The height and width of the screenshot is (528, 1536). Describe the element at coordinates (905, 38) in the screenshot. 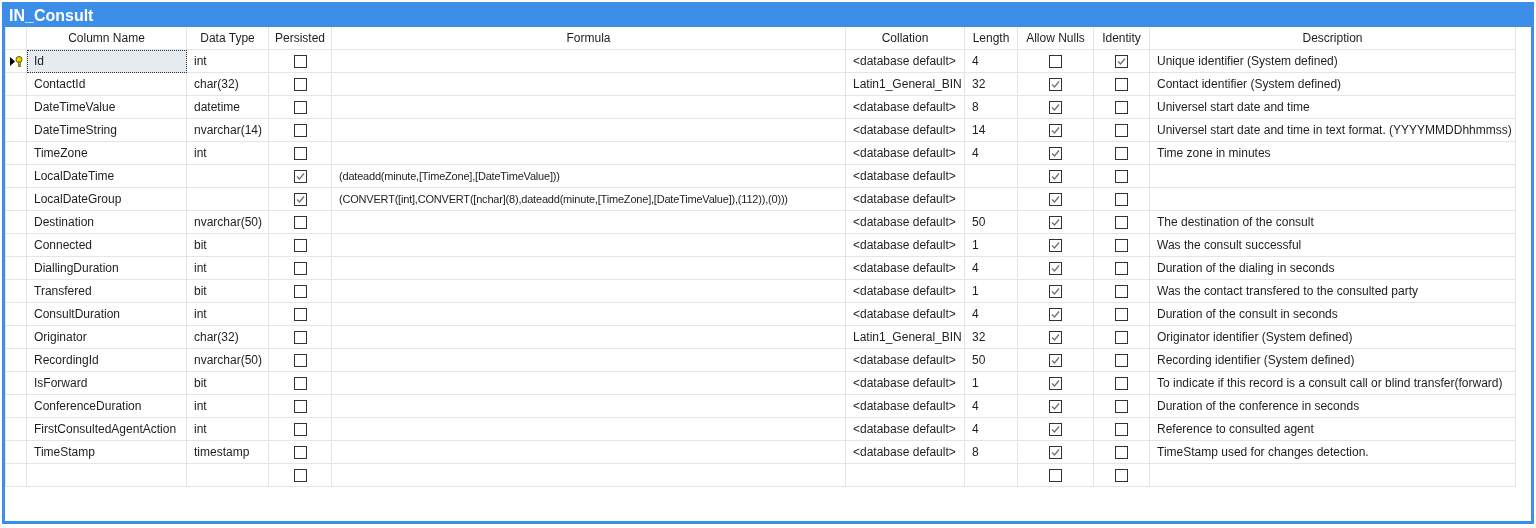

I see `column-header: Collation` at that location.